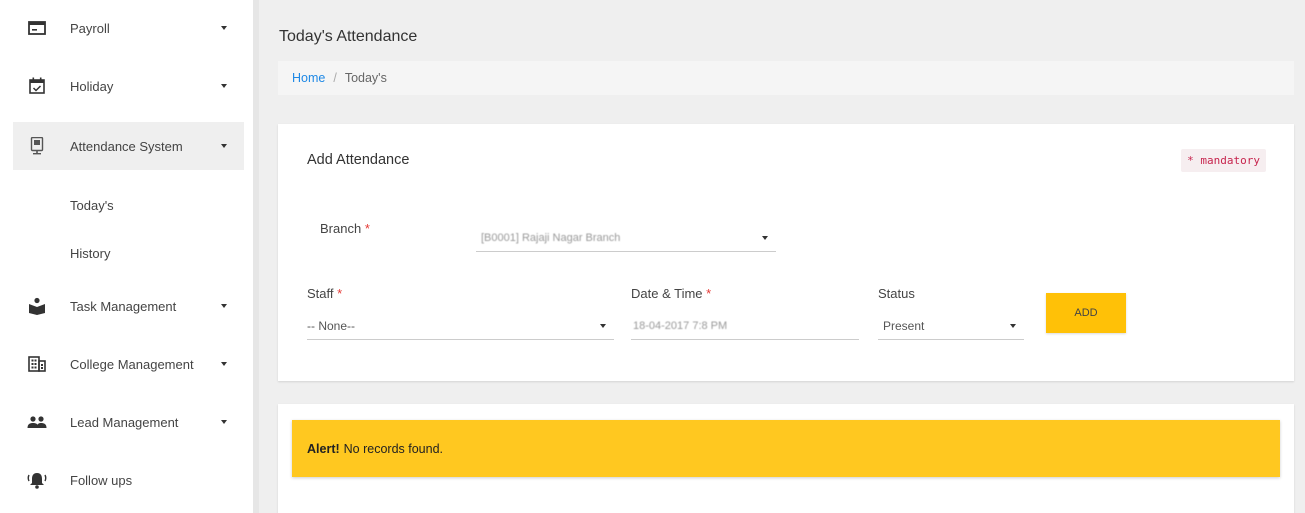 This screenshot has width=1305, height=513. What do you see at coordinates (348, 36) in the screenshot?
I see `page-title: Today's Attendance` at bounding box center [348, 36].